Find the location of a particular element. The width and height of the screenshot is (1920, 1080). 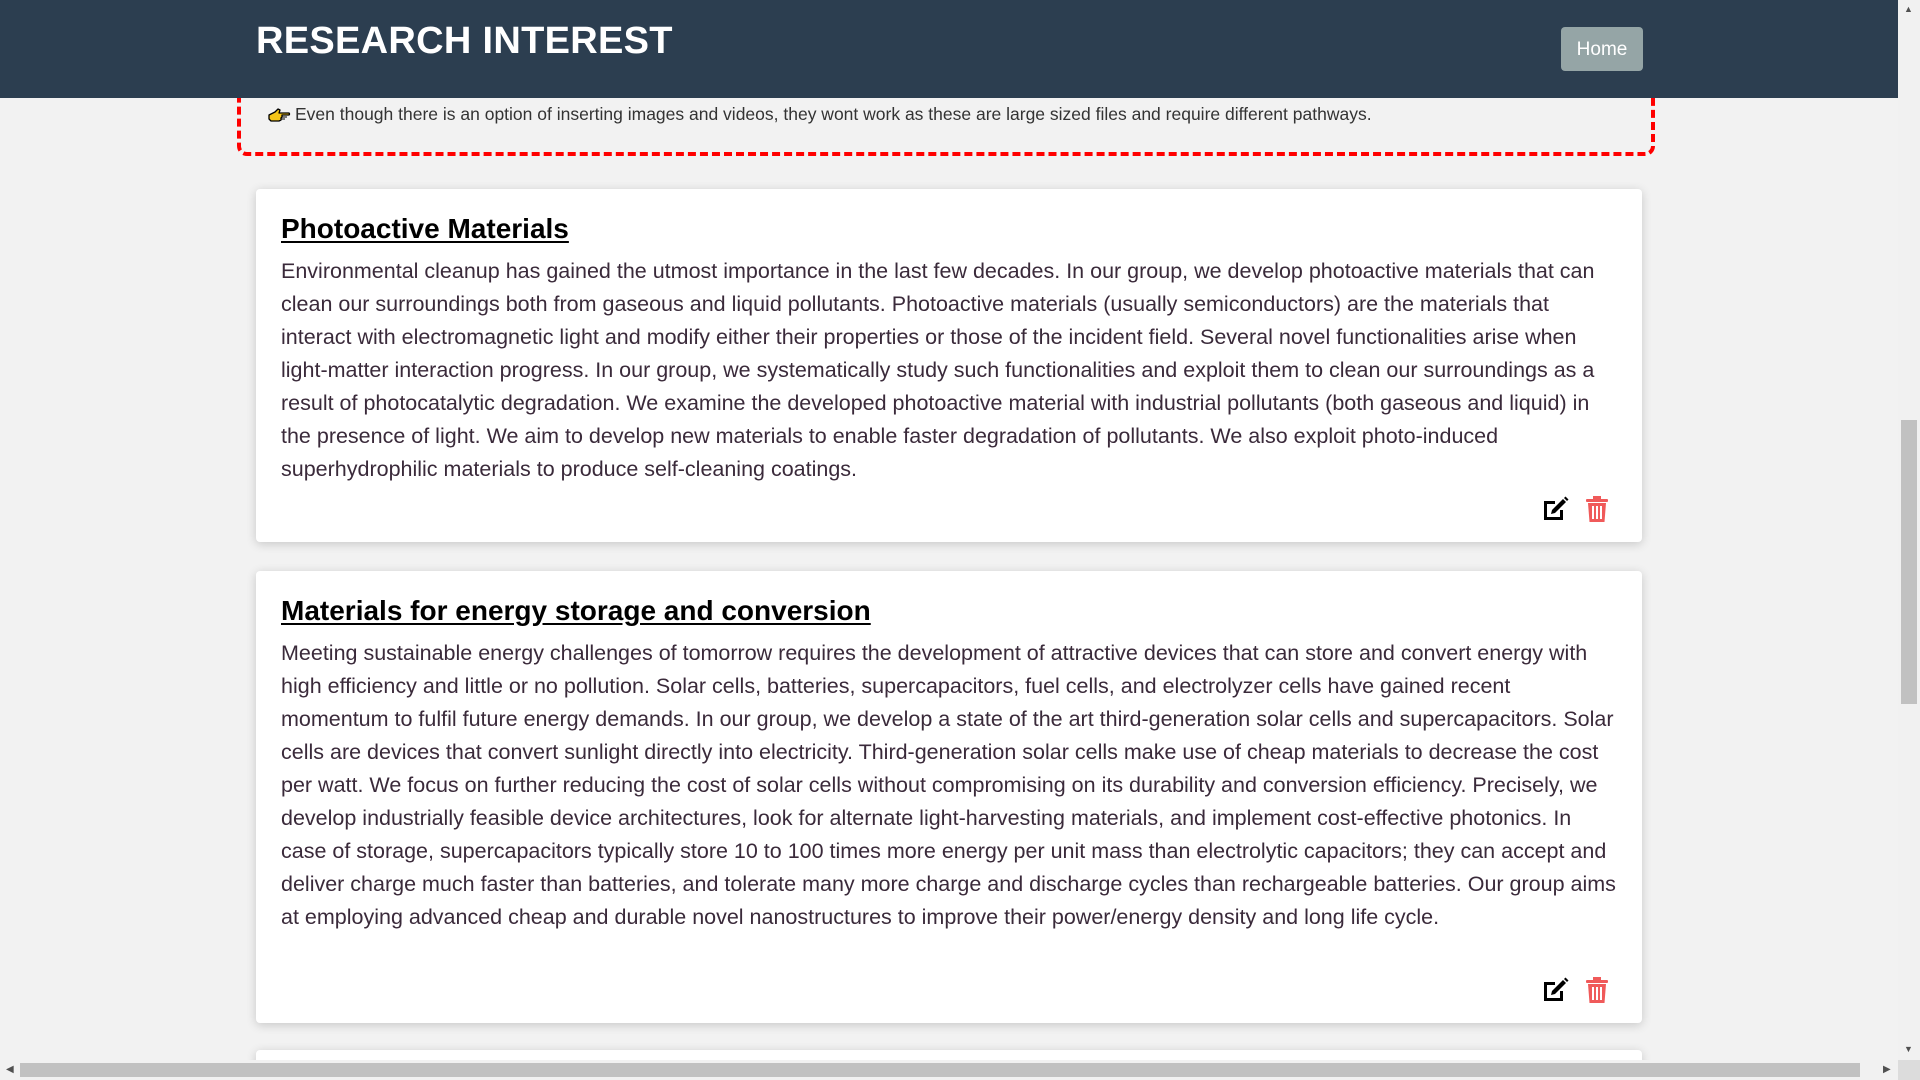

horizontal-scrollbar-thumb is located at coordinates (940, 1070).